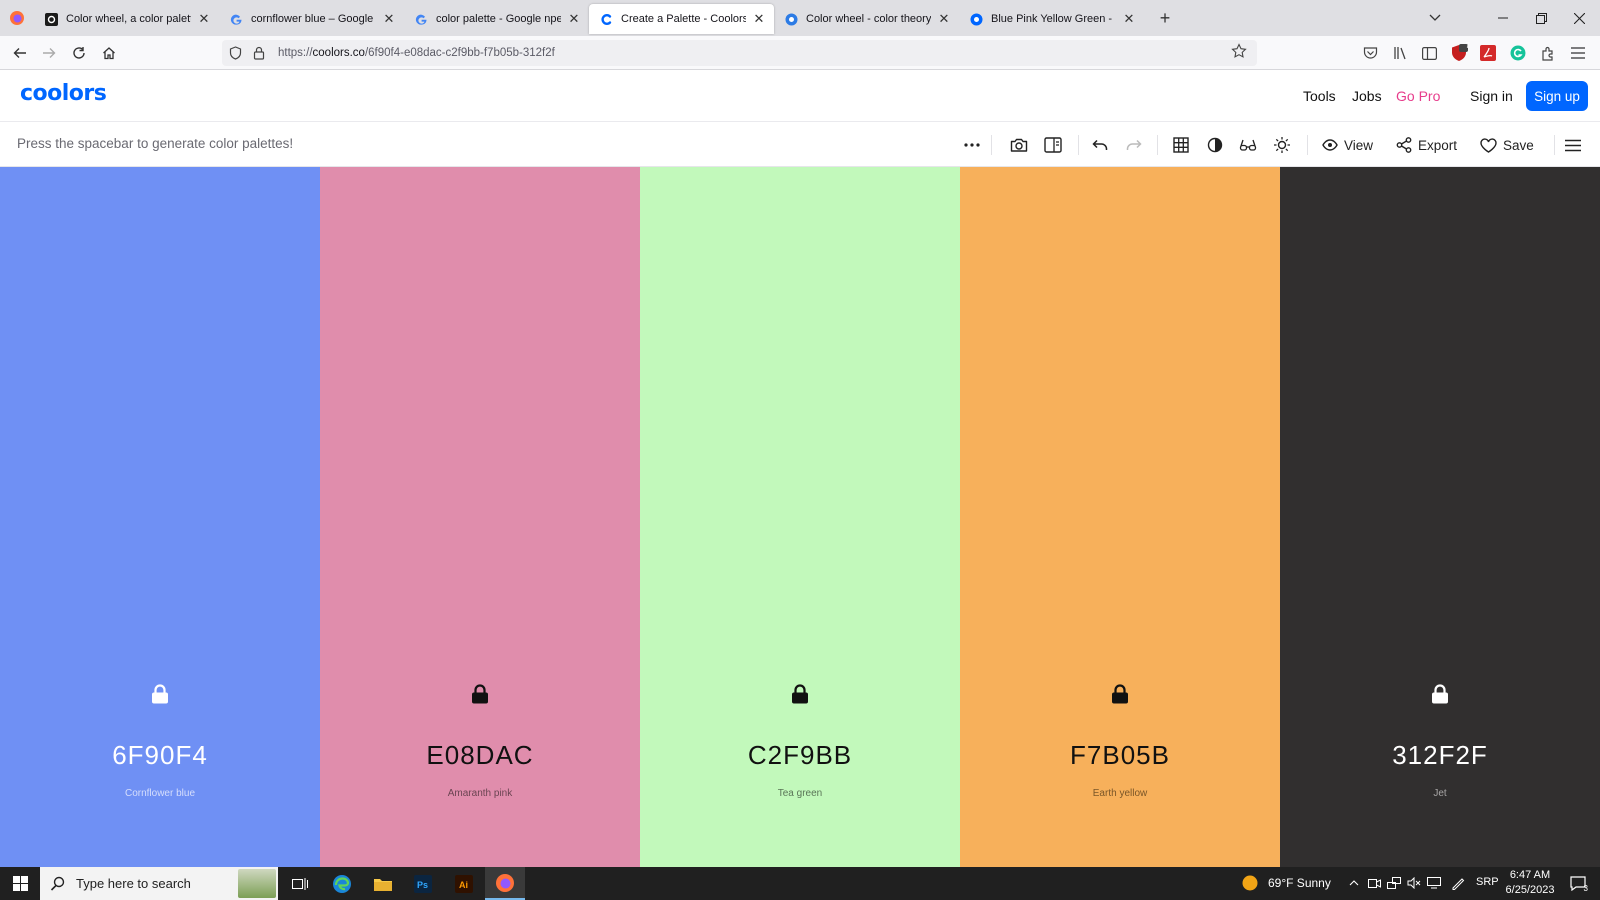 The width and height of the screenshot is (1600, 900). Describe the element at coordinates (1134, 145) in the screenshot. I see `redo-icon` at that location.